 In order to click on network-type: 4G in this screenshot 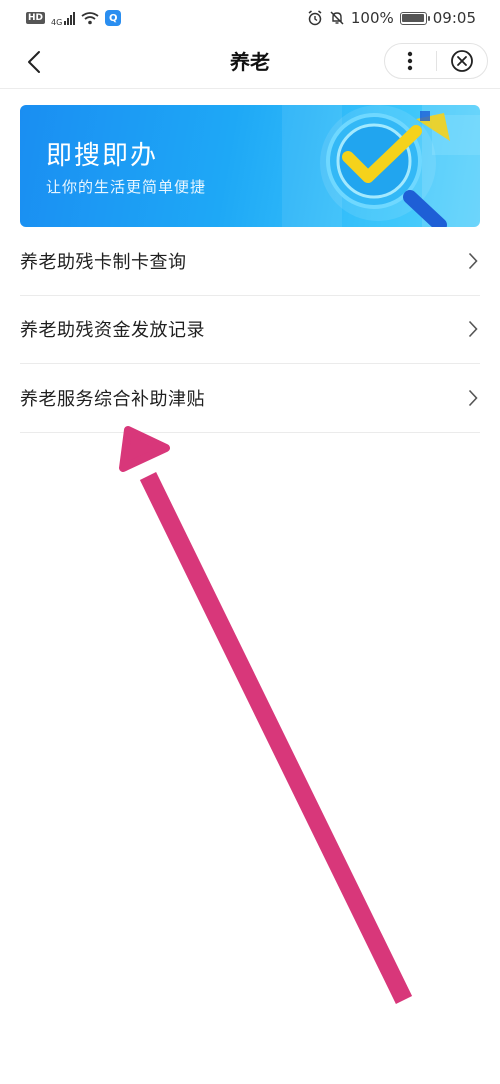, I will do `click(57, 22)`.